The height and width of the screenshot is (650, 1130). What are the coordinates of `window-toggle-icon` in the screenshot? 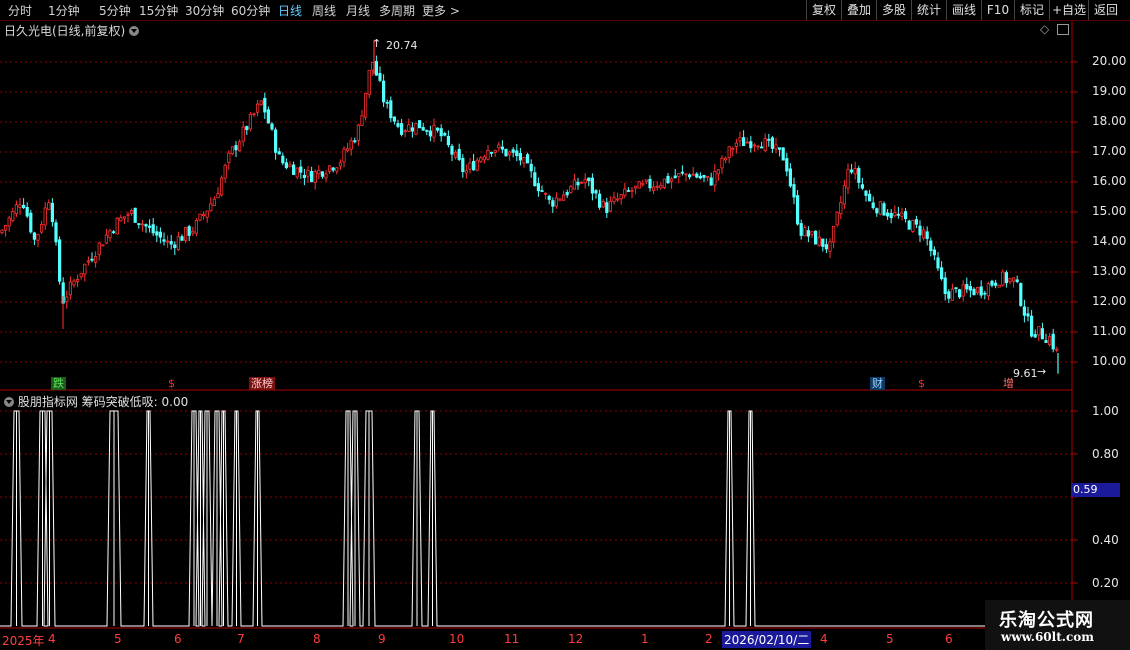 It's located at (1063, 29).